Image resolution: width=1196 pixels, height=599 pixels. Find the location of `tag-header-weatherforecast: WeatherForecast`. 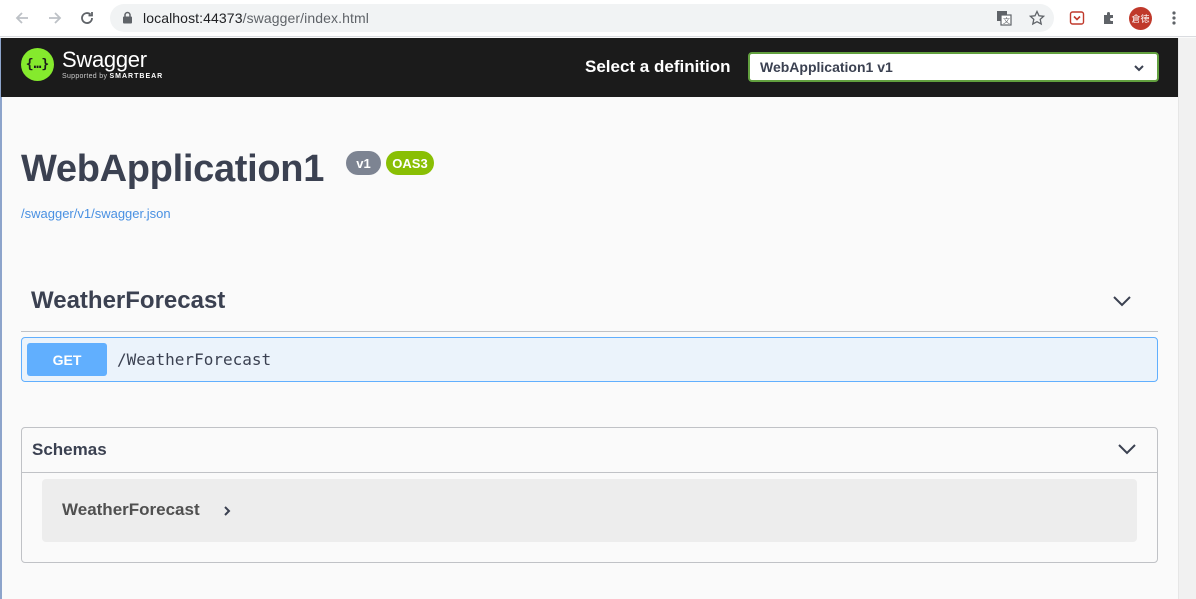

tag-header-weatherforecast: WeatherForecast is located at coordinates (589, 308).